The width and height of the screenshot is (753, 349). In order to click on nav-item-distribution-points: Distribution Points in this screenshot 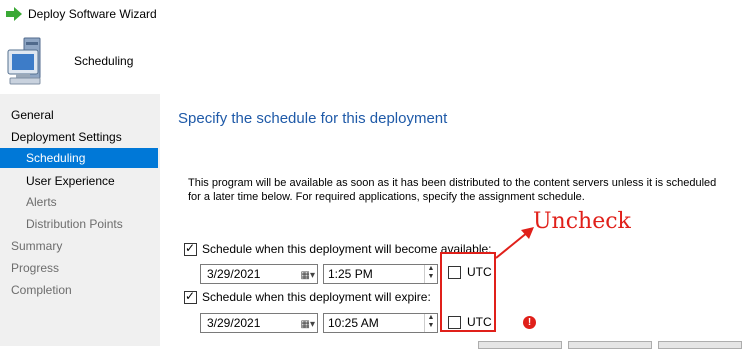, I will do `click(74, 224)`.